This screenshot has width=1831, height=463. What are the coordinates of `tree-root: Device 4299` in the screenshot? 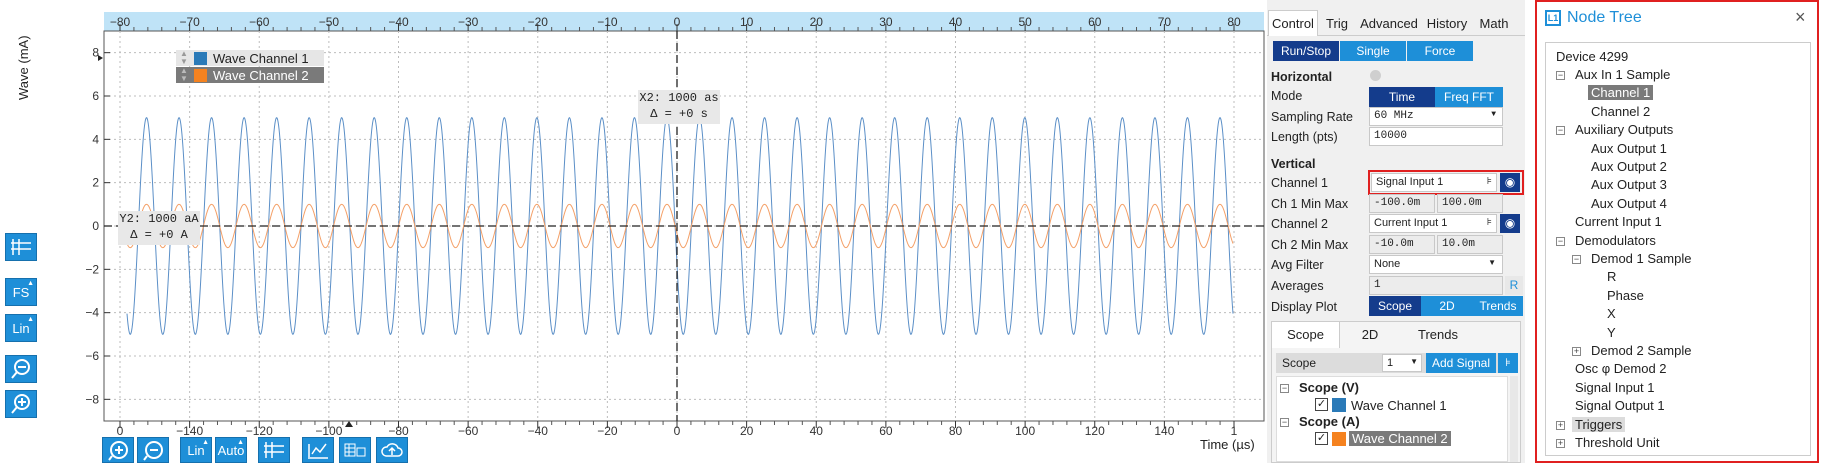 It's located at (1592, 56).